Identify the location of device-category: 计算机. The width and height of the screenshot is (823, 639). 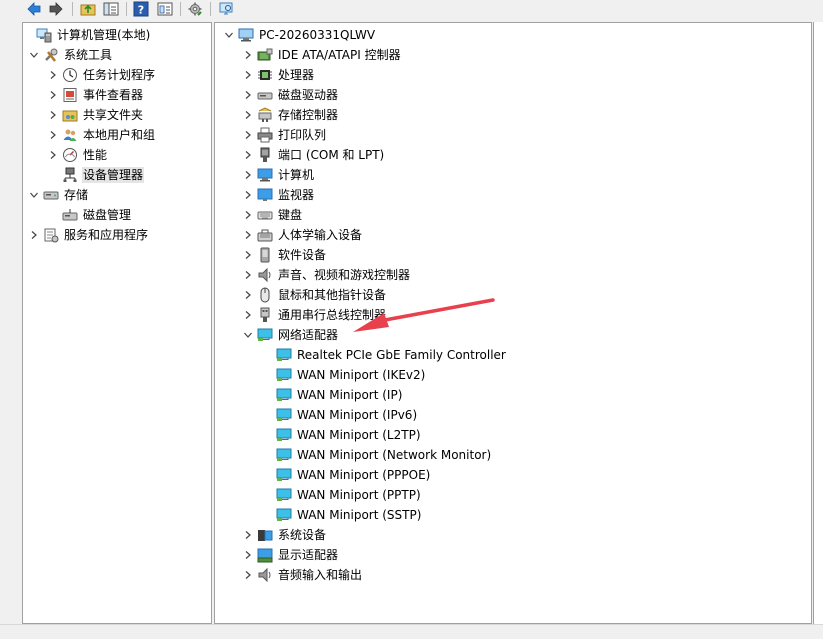
(278, 175).